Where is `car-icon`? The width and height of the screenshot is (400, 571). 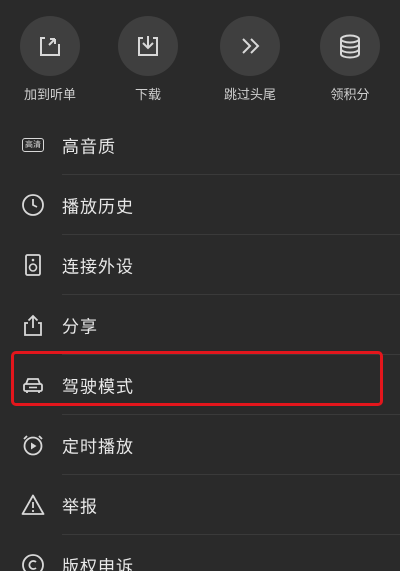 car-icon is located at coordinates (33, 385).